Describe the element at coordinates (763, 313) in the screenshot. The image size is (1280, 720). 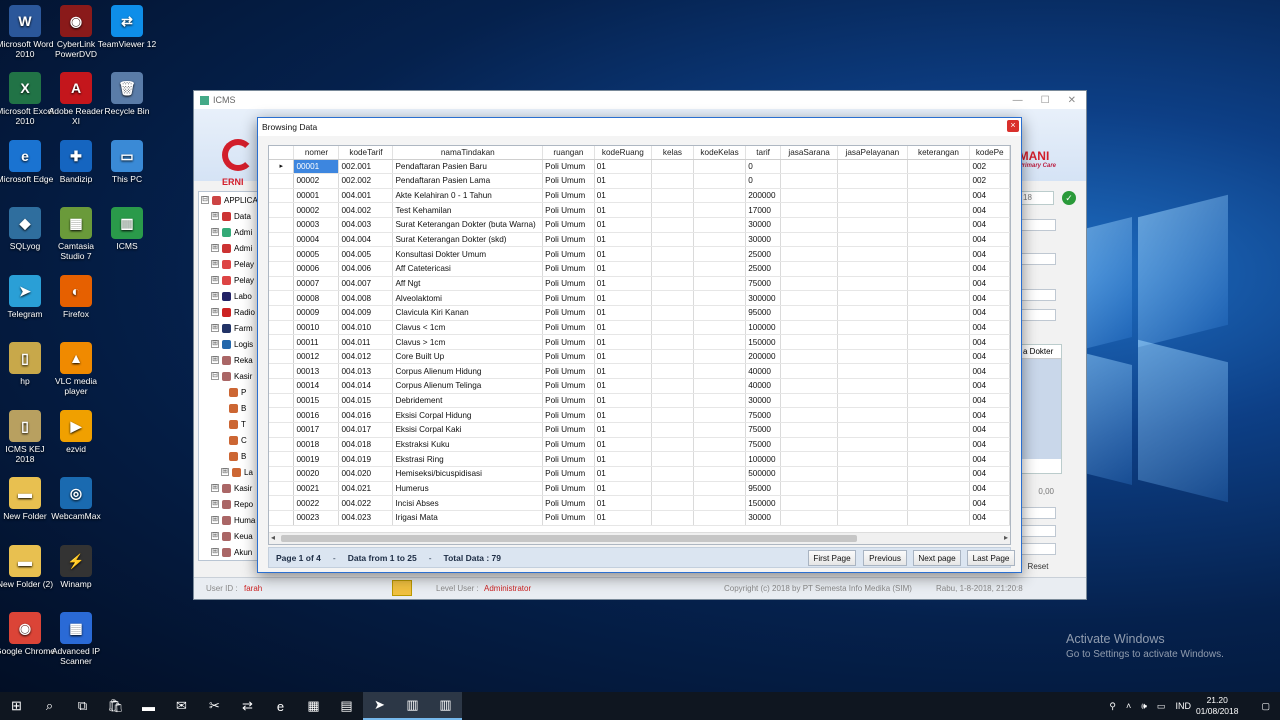
I see `cell-tarif: 95000` at that location.